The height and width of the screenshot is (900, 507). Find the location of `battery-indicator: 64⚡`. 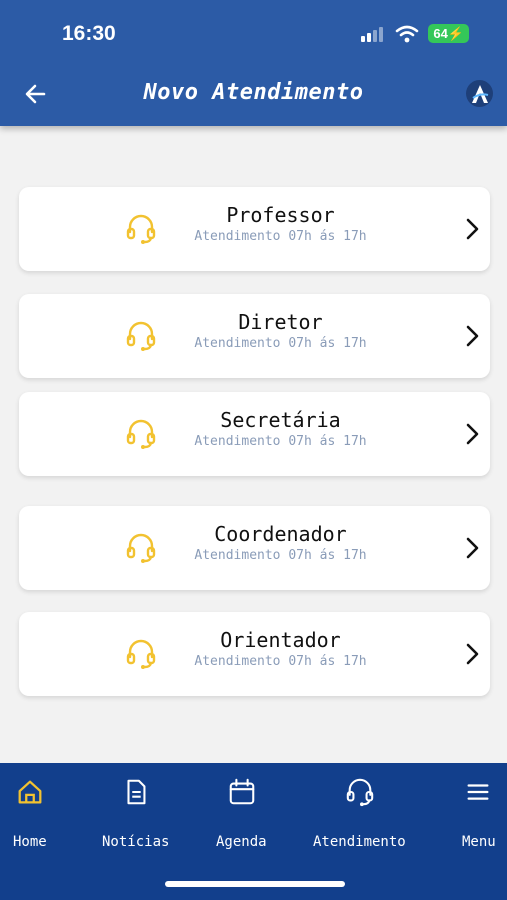

battery-indicator: 64⚡ is located at coordinates (448, 33).